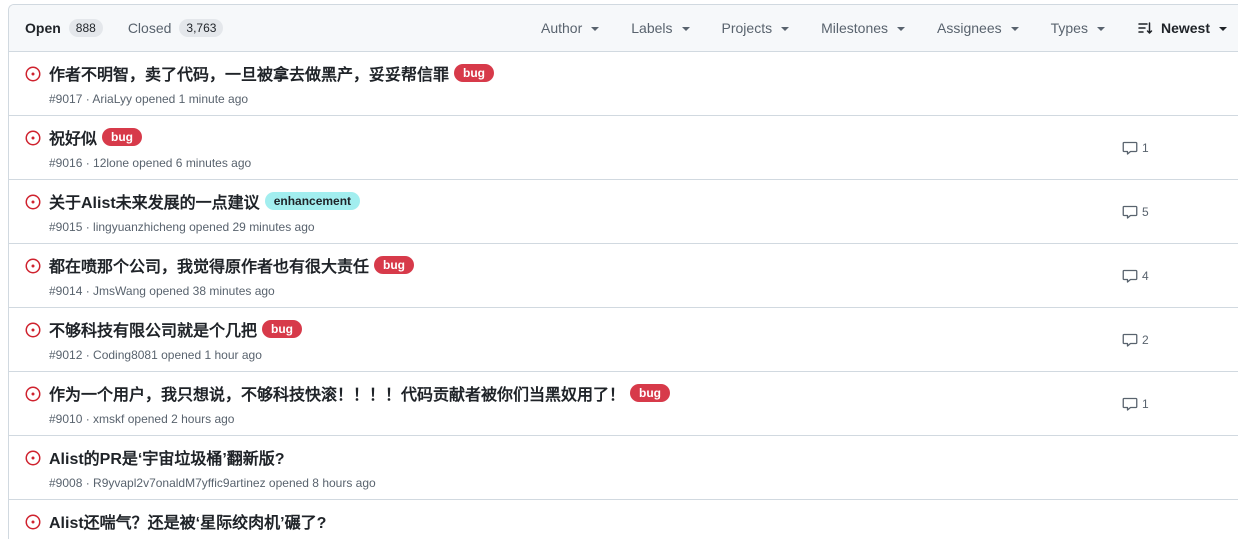  I want to click on author-filter: Author, so click(570, 28).